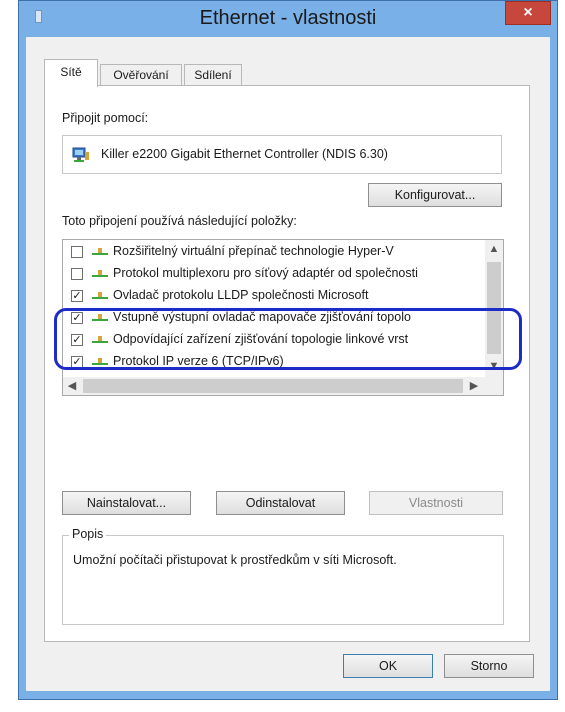  What do you see at coordinates (528, 13) in the screenshot?
I see `close-button: ×` at bounding box center [528, 13].